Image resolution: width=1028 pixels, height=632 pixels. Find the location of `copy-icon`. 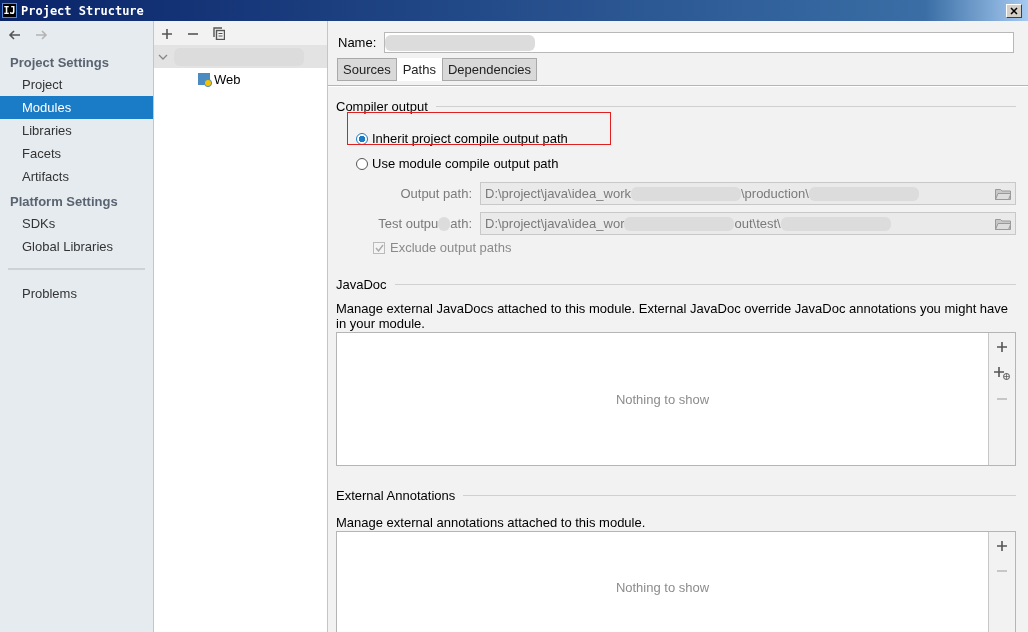

copy-icon is located at coordinates (219, 33).